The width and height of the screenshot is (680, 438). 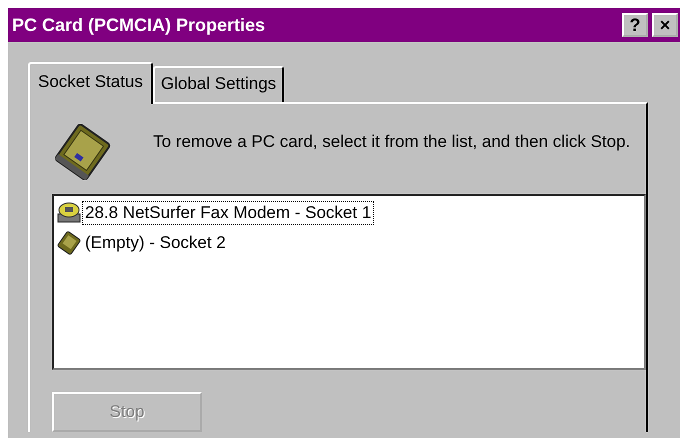 I want to click on close-button: ×, so click(x=665, y=25).